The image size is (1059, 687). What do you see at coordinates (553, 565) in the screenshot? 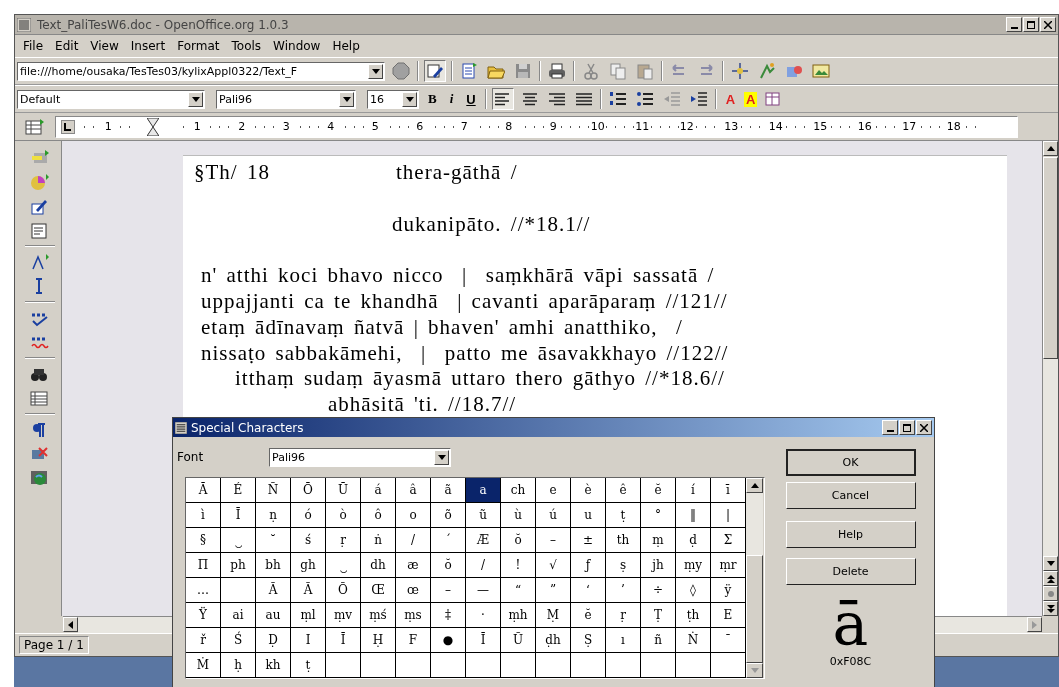
I see `character-cell: √` at bounding box center [553, 565].